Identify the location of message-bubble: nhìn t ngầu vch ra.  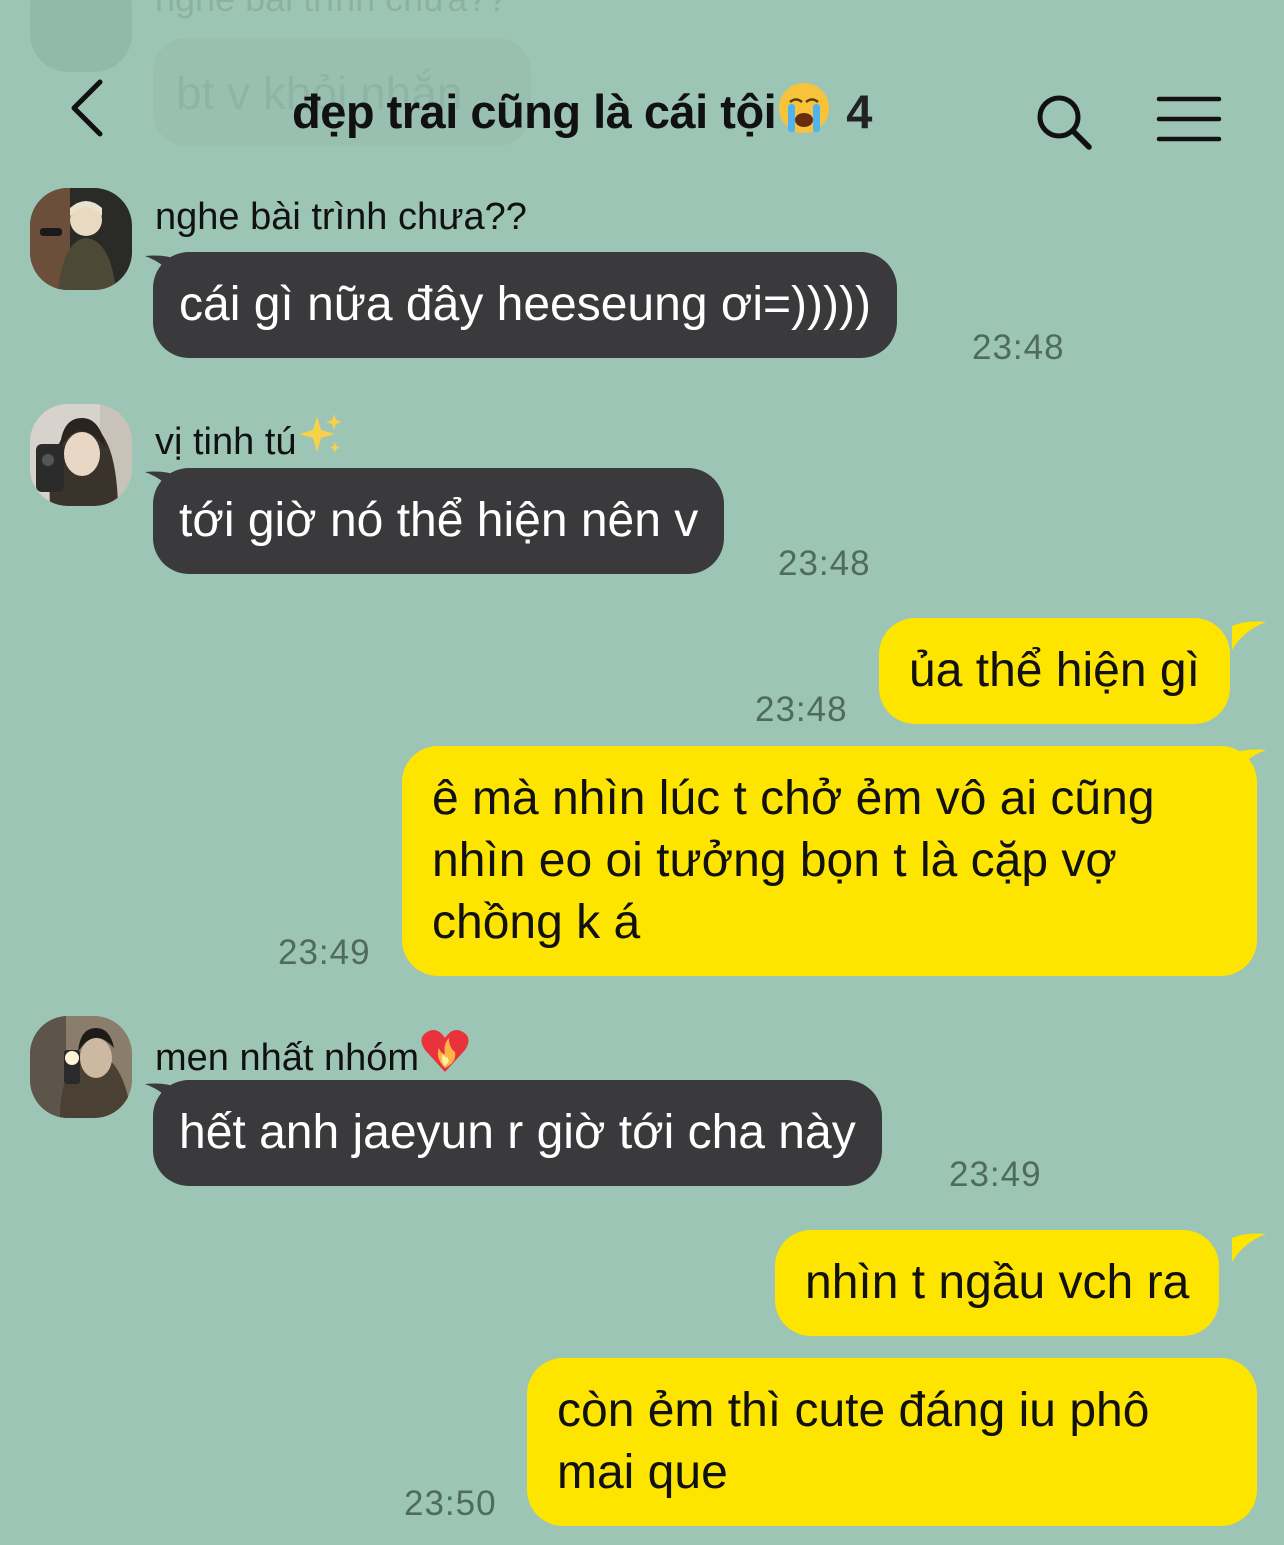
(997, 1283).